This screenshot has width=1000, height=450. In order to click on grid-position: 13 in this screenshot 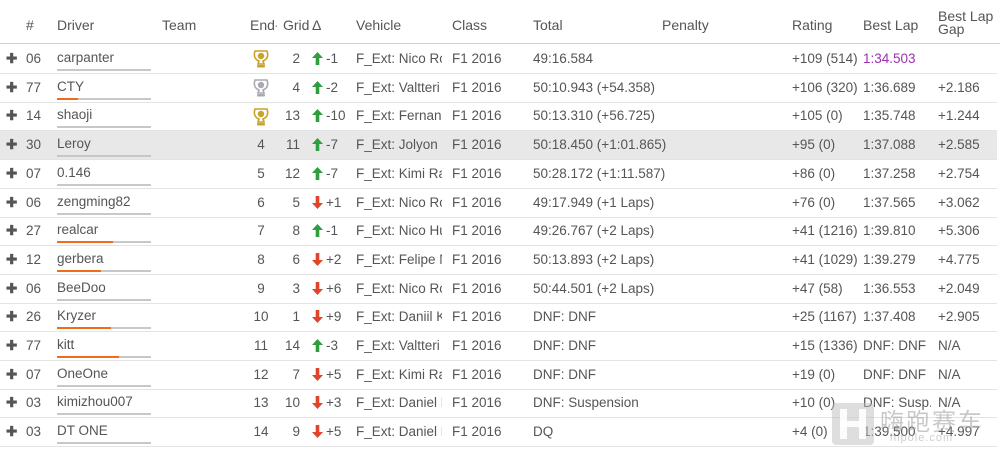, I will do `click(292, 116)`.